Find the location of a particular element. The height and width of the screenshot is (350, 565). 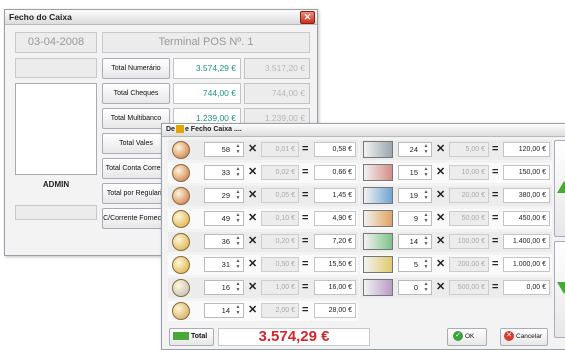

arrow-down-icon is located at coordinates (561, 288).